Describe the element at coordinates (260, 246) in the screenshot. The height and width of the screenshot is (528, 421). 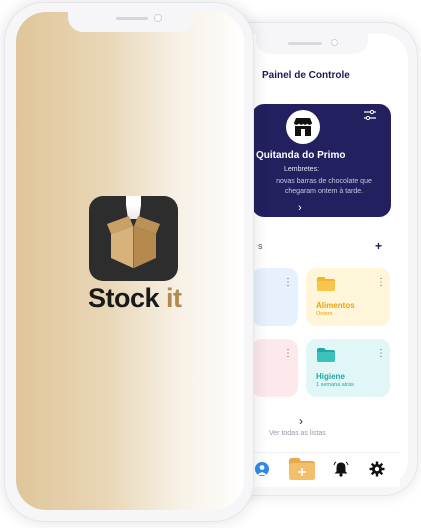
I see `section-title: s` at that location.